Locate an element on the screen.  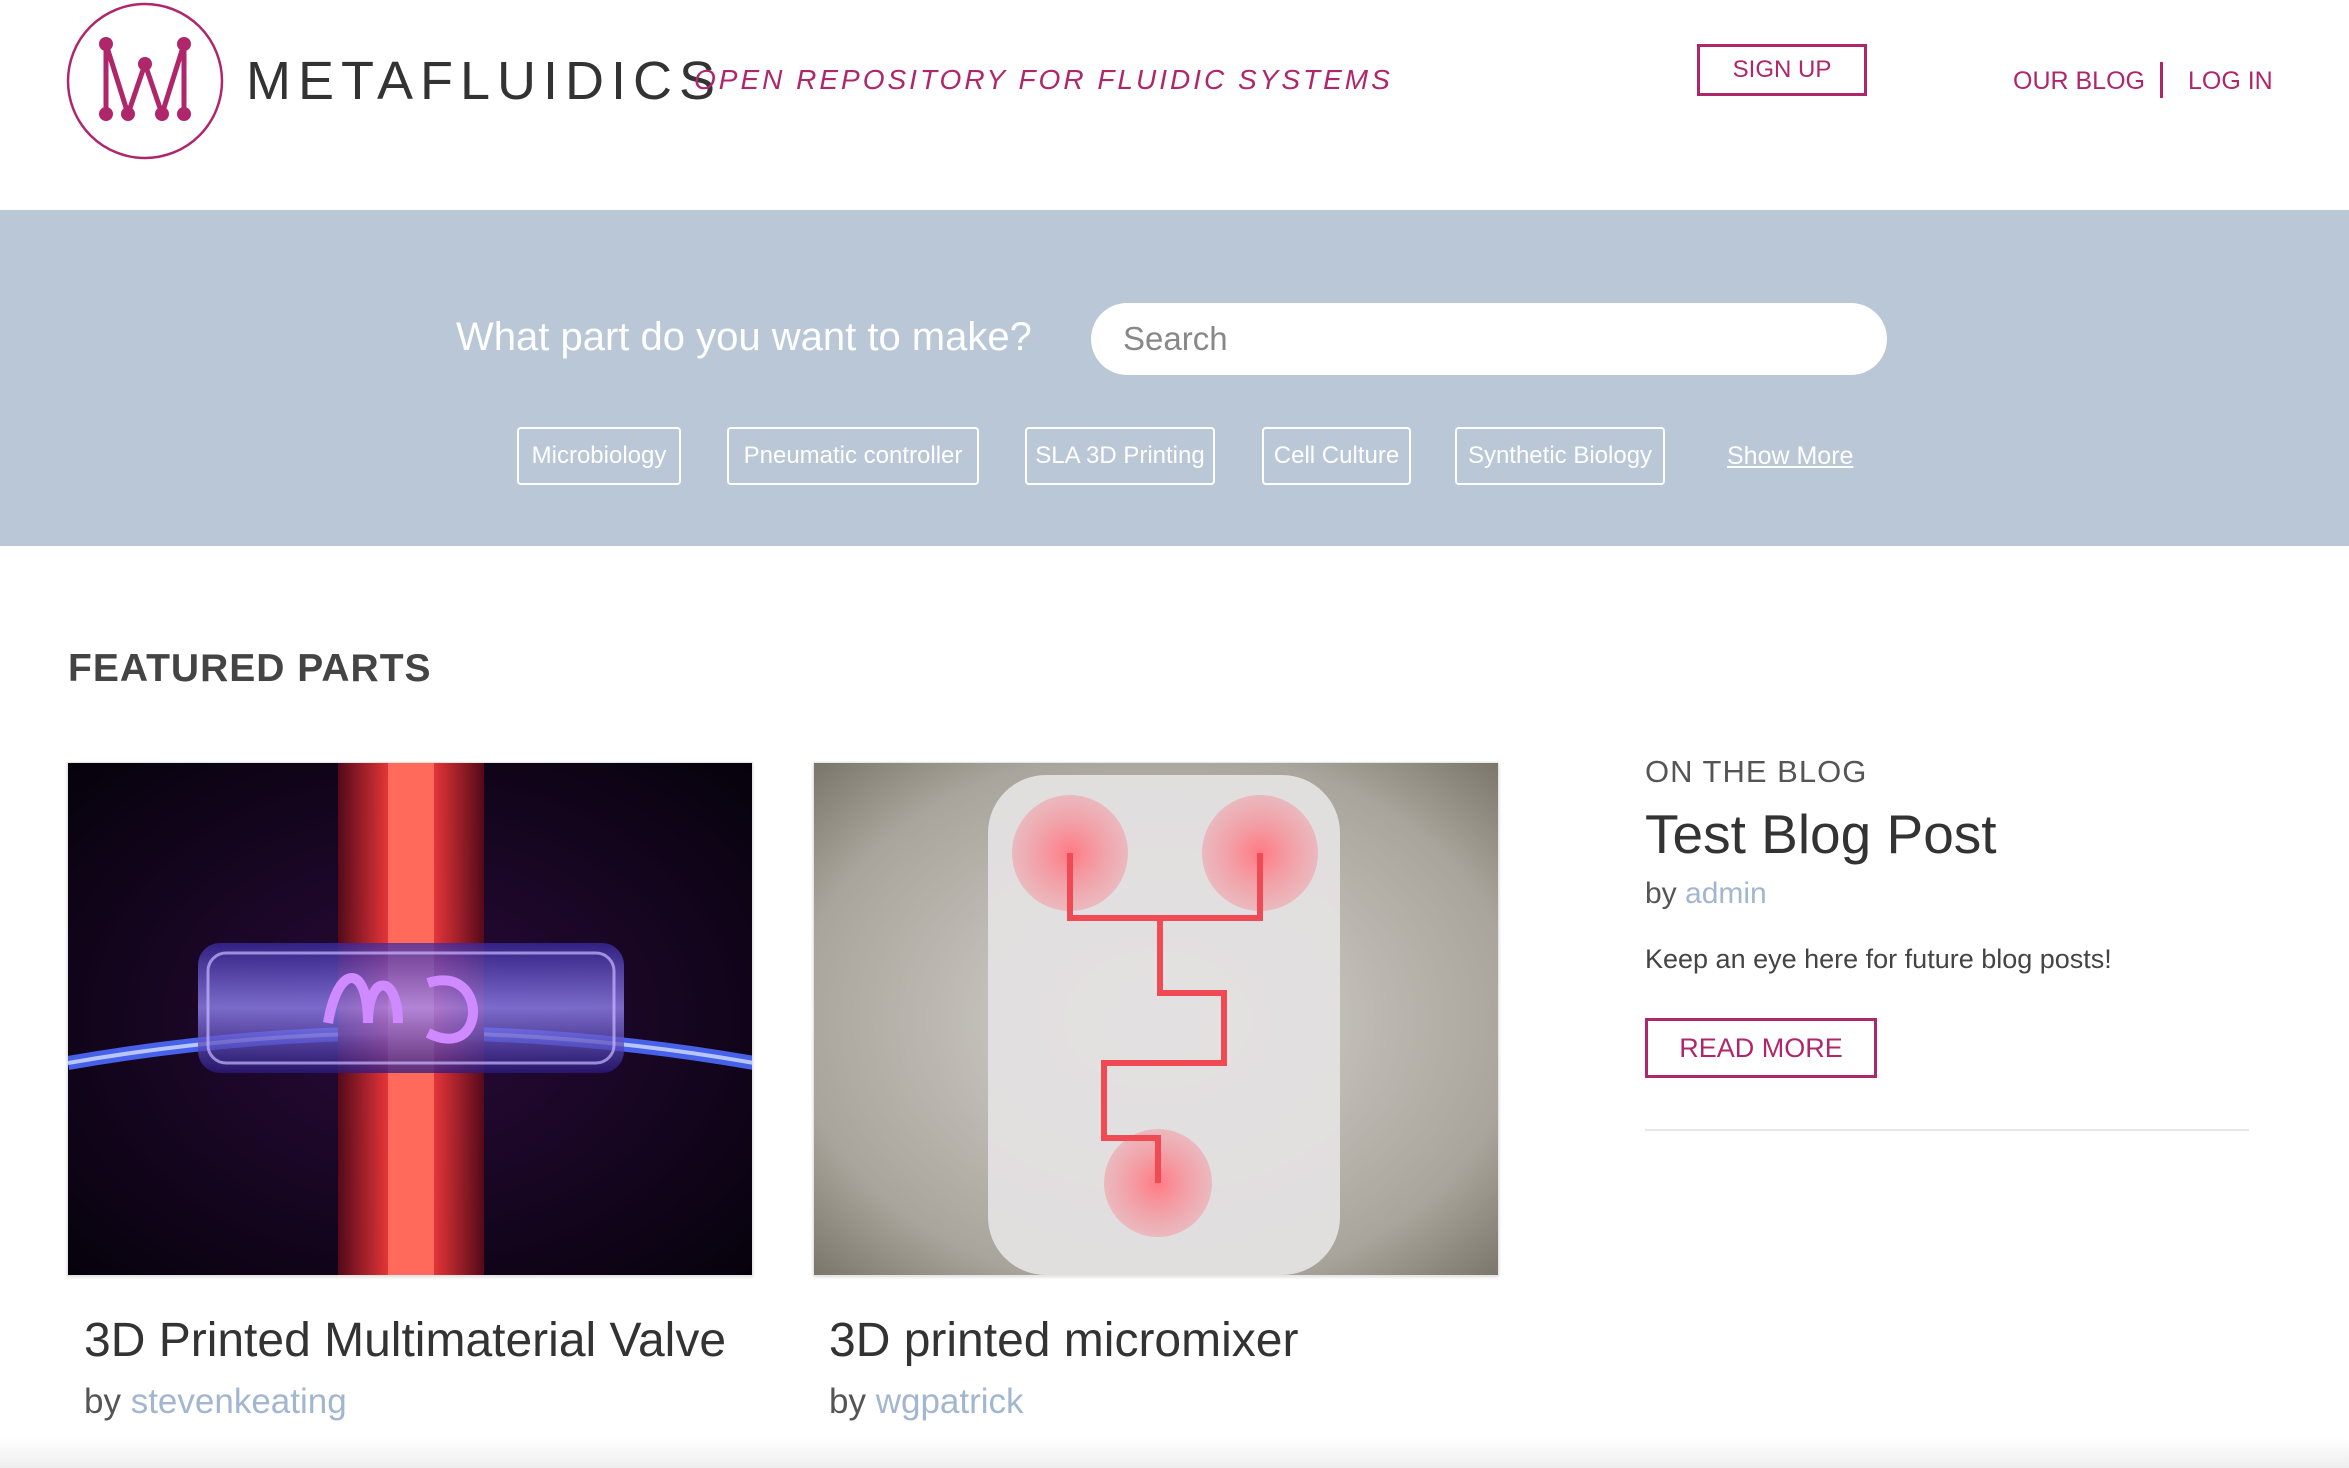
tag-cell-culture: Cell Culture is located at coordinates (1336, 456).